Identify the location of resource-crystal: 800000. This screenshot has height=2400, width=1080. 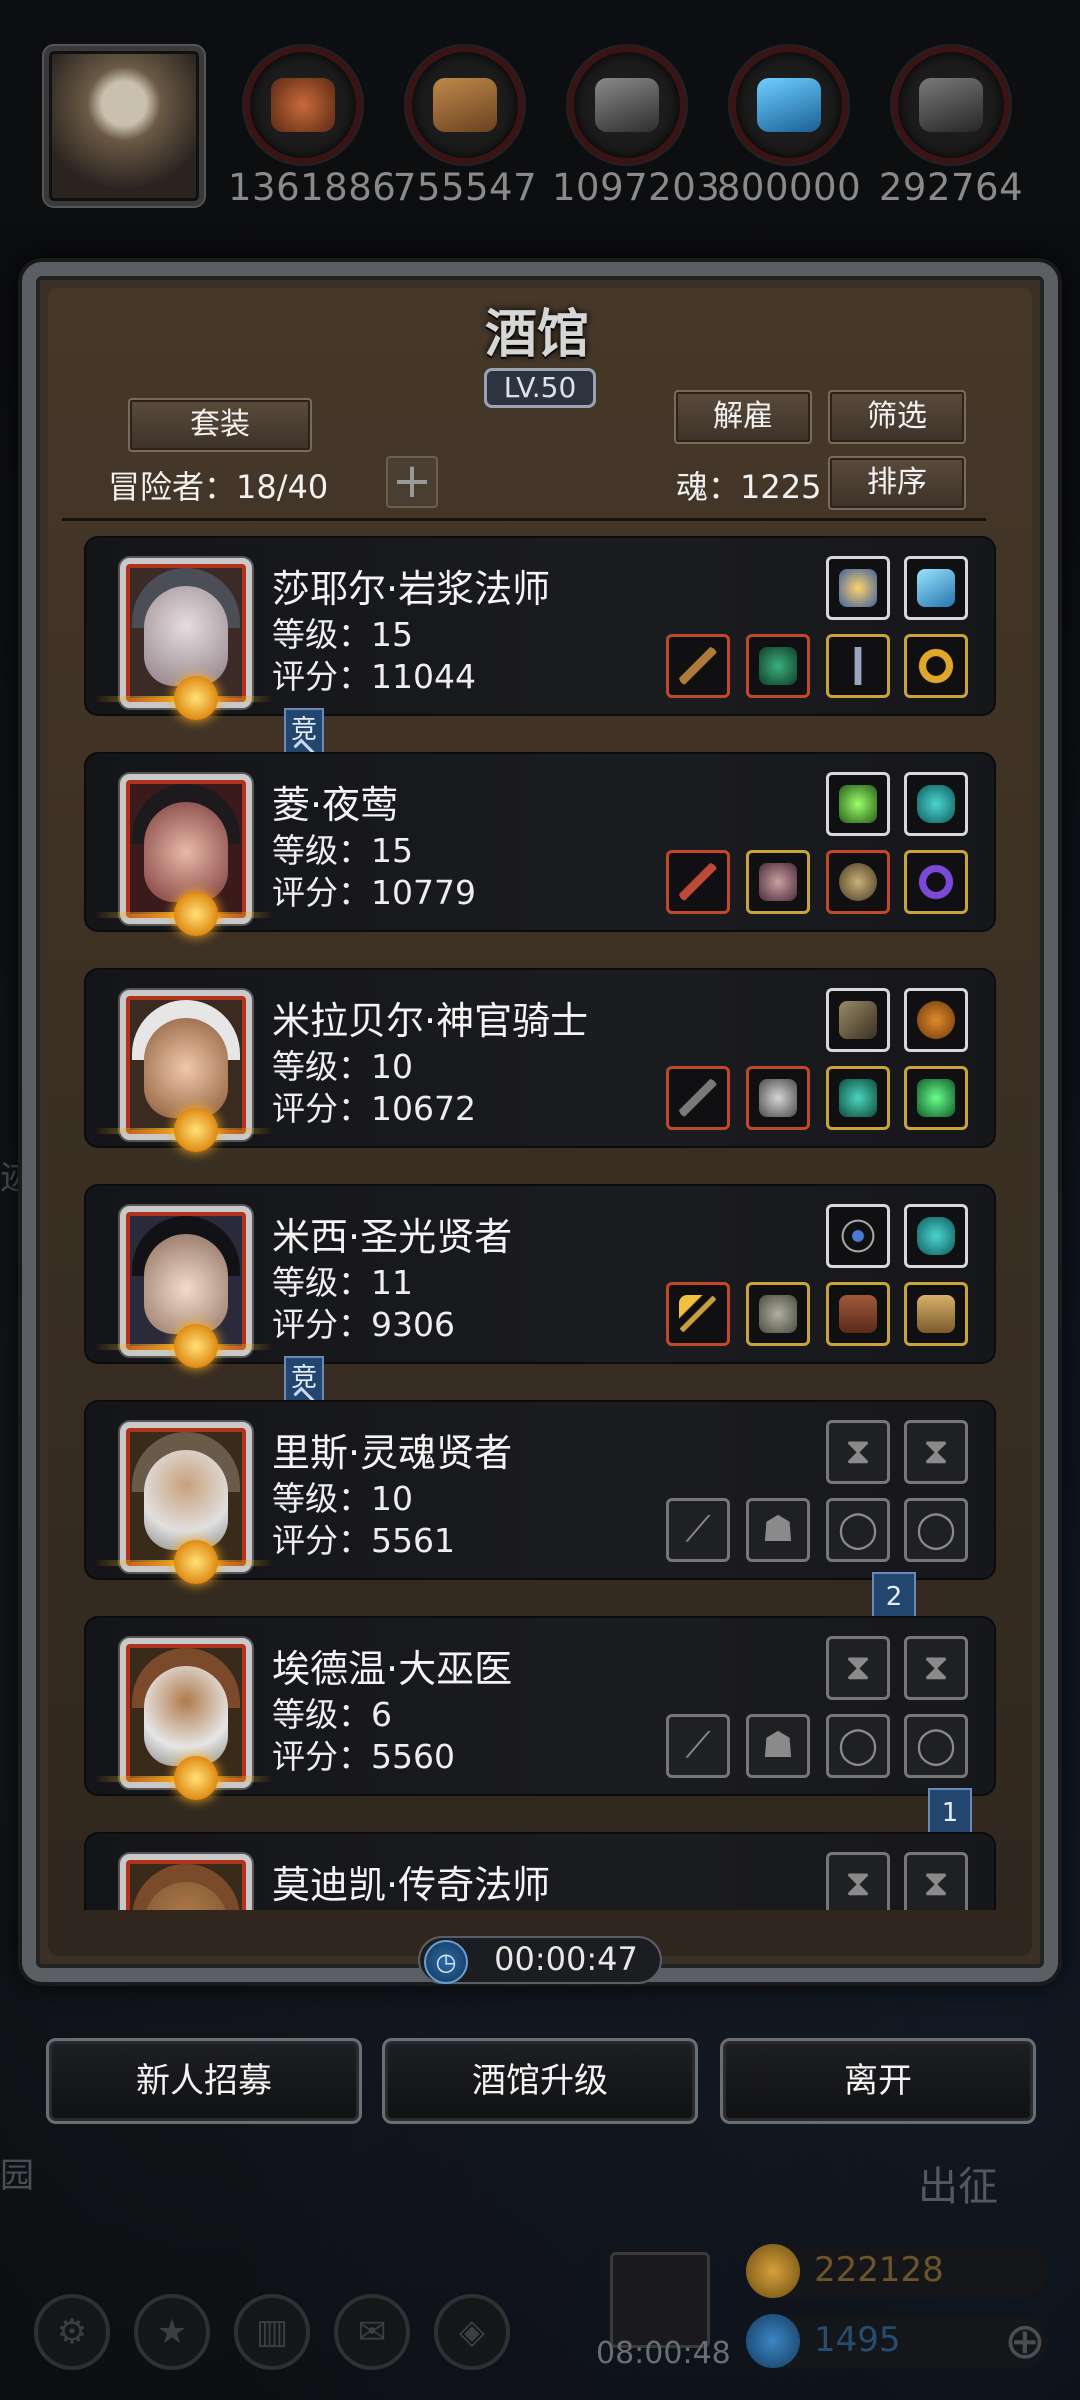
(789, 127).